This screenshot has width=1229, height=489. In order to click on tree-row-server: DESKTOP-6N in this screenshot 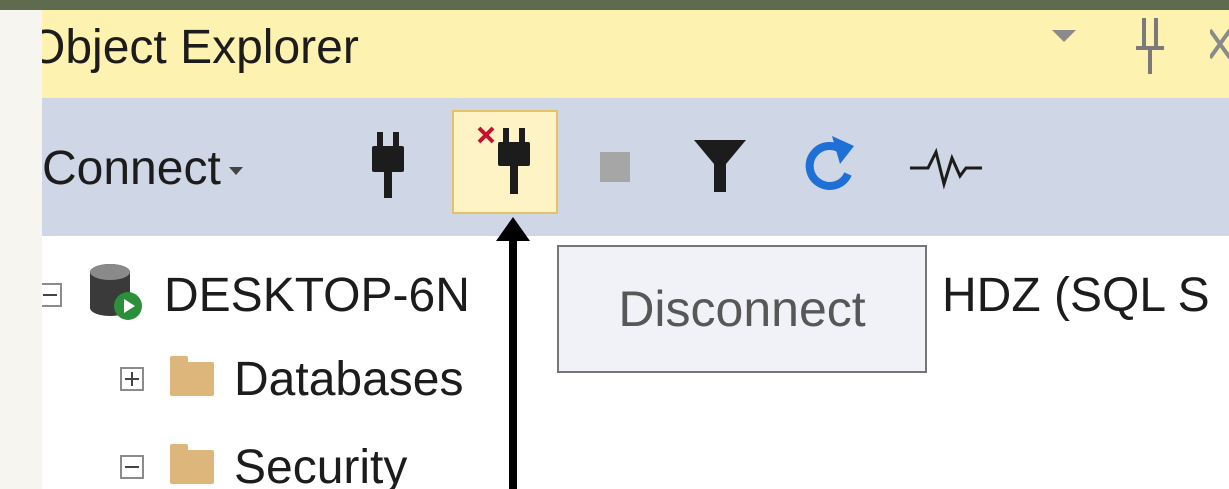, I will do `click(256, 295)`.